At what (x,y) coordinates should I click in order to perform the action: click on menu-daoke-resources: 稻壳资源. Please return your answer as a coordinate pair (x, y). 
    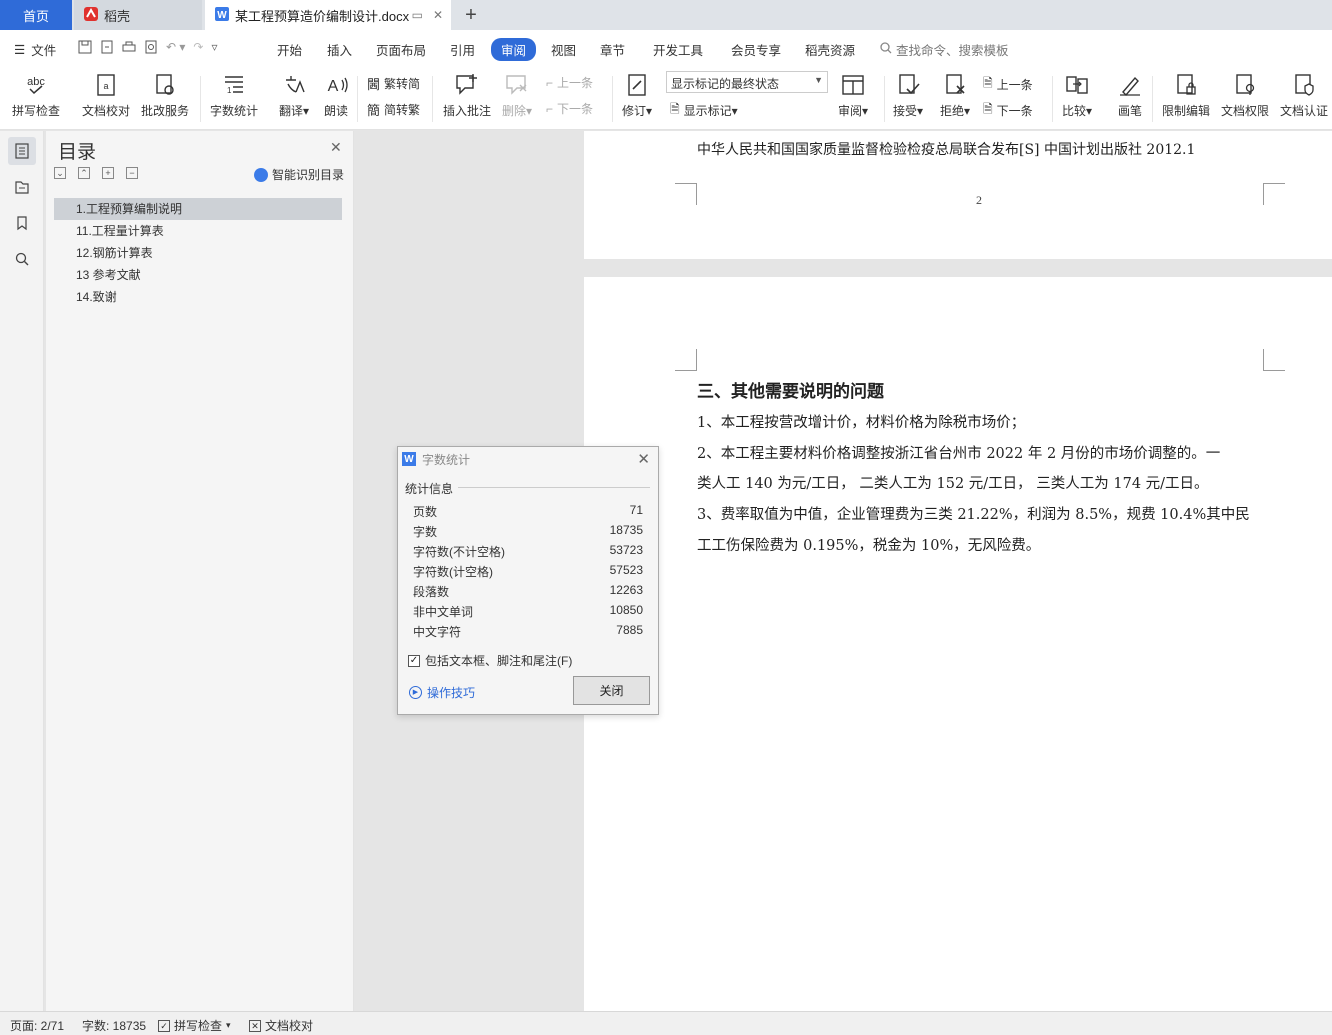
    Looking at the image, I should click on (830, 49).